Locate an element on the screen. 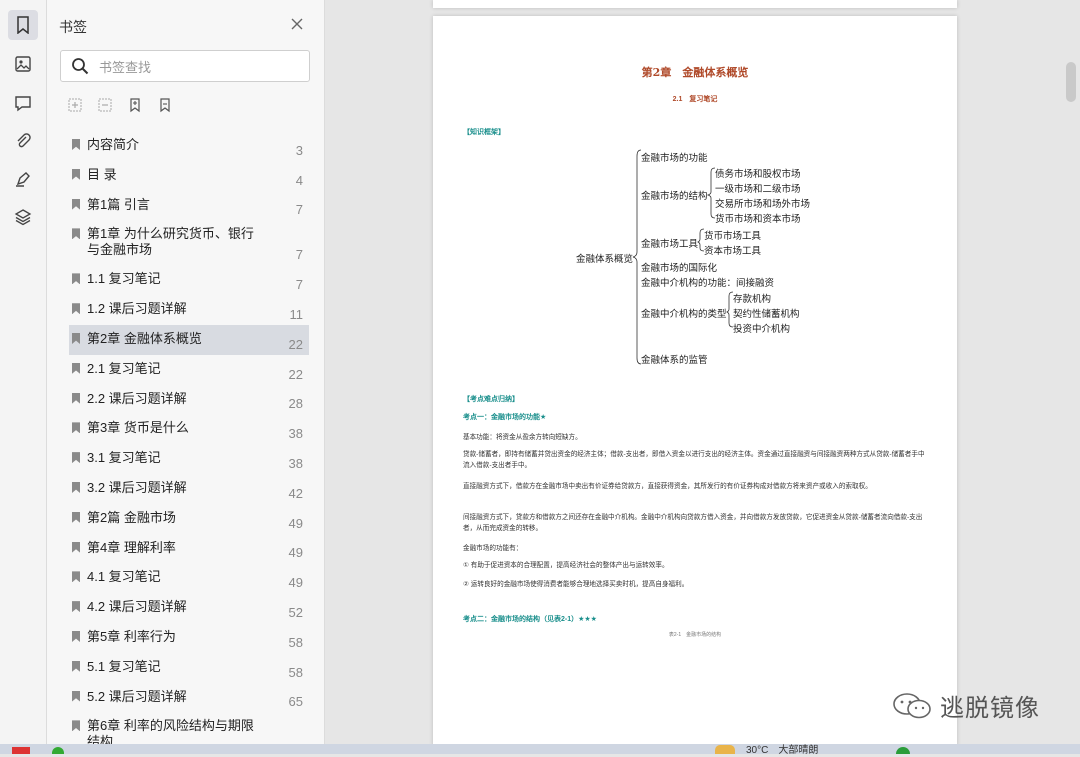 The image size is (1080, 757). paragraph: ② 运转良好的金融市场使得消费者能够合理地选择买卖时机，提高自身福利。 is located at coordinates (576, 584).